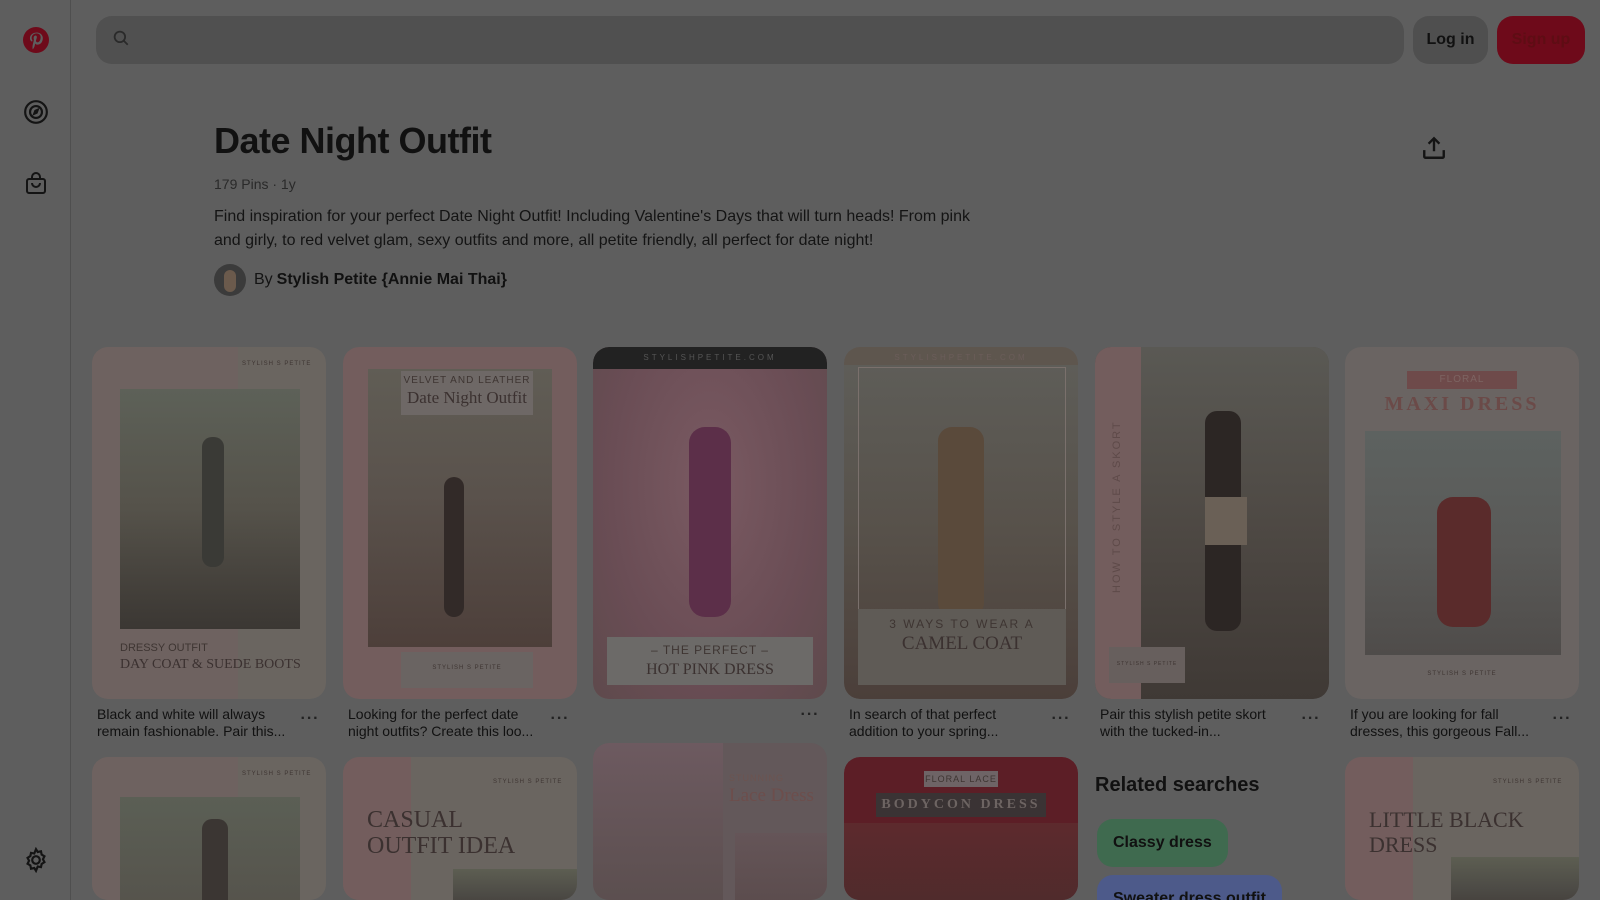 This screenshot has width=1600, height=900. What do you see at coordinates (230, 280) in the screenshot?
I see `avatar` at bounding box center [230, 280].